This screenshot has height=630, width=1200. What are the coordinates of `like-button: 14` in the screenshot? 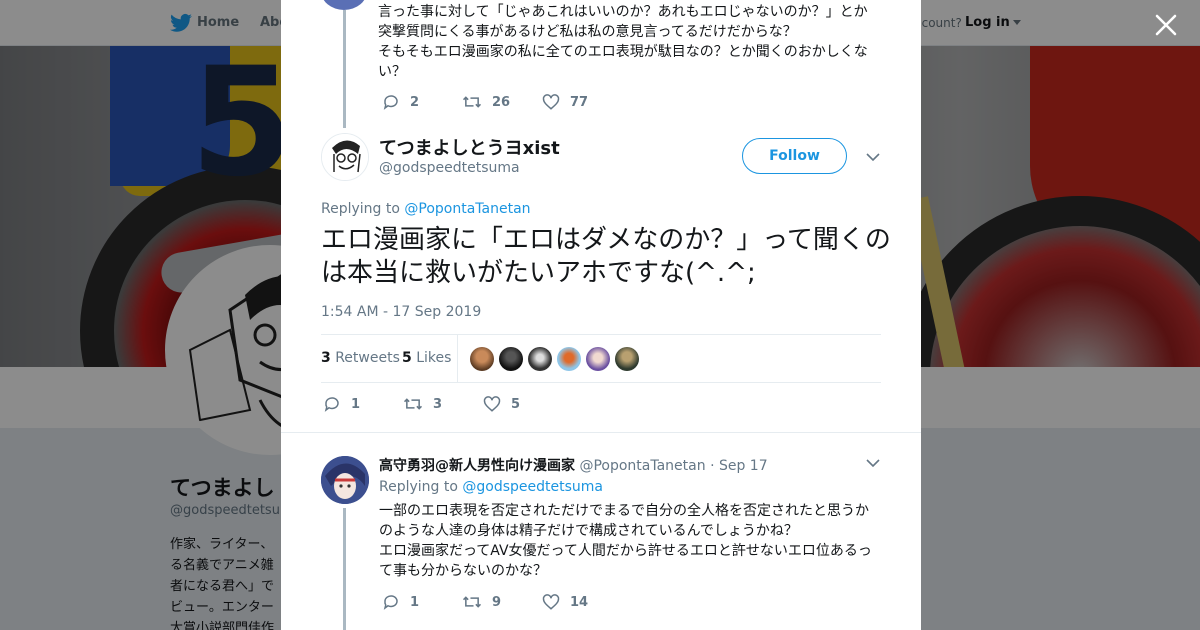 It's located at (582, 602).